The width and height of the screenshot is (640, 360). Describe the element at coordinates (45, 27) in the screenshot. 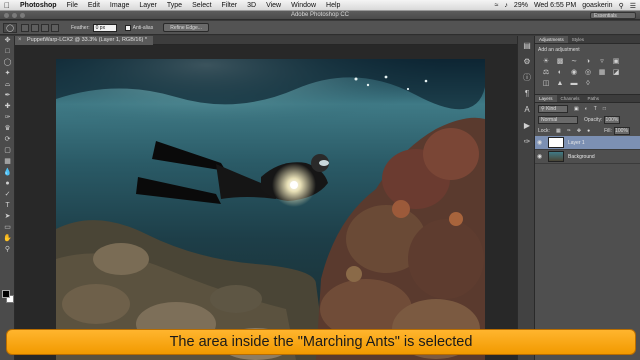

I see `subtract-selection-icon` at that location.